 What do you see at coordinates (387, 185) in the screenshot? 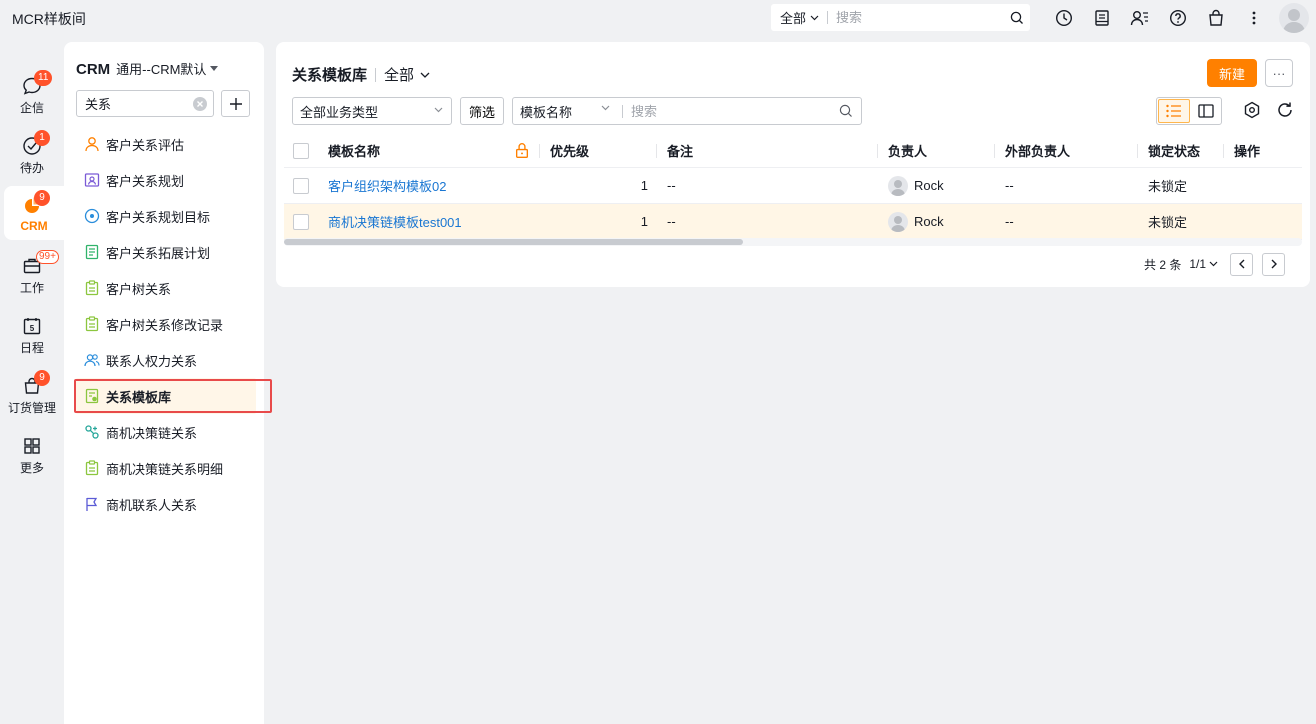
I see `template-name-link: 客户组织架构模板02` at bounding box center [387, 185].